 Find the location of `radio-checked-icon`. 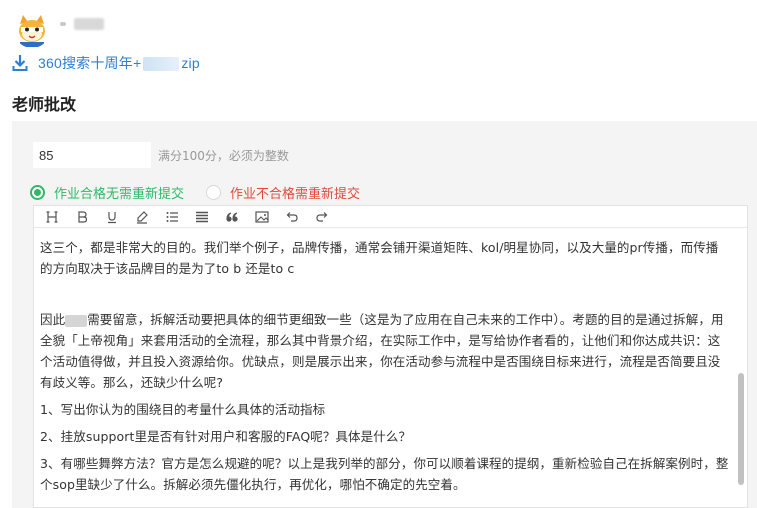

radio-checked-icon is located at coordinates (37, 192).